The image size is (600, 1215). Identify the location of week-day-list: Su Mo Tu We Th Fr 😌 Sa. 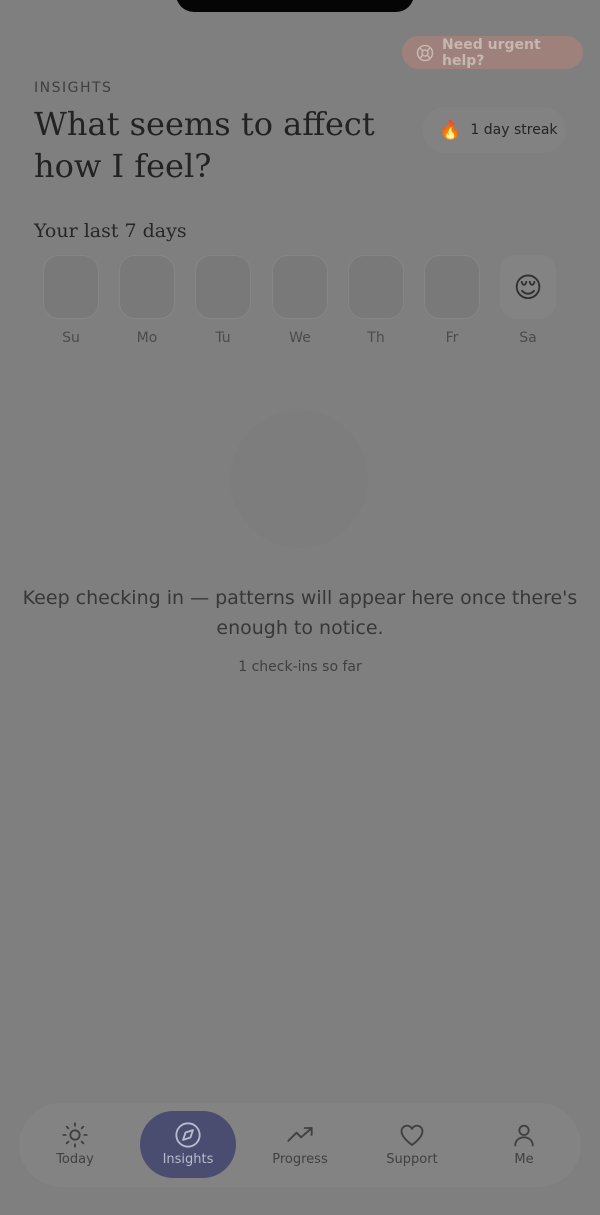
(300, 302).